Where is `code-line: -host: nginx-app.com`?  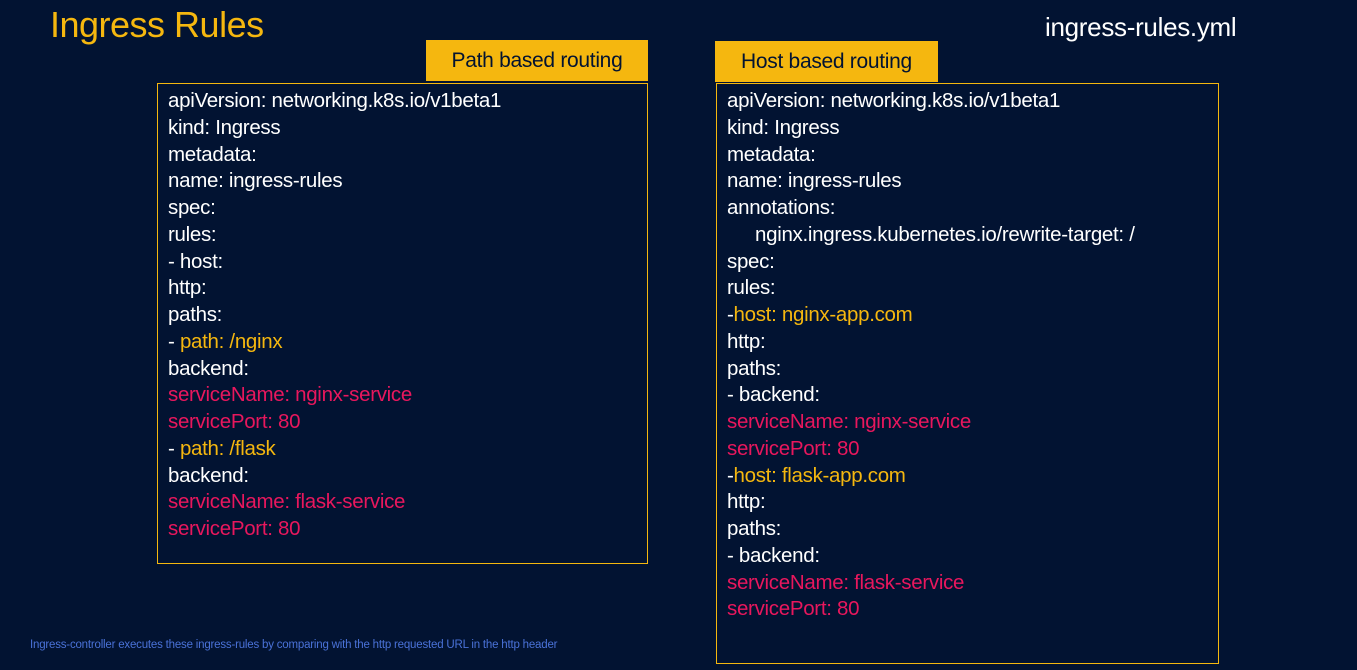
code-line: -host: nginx-app.com is located at coordinates (972, 315).